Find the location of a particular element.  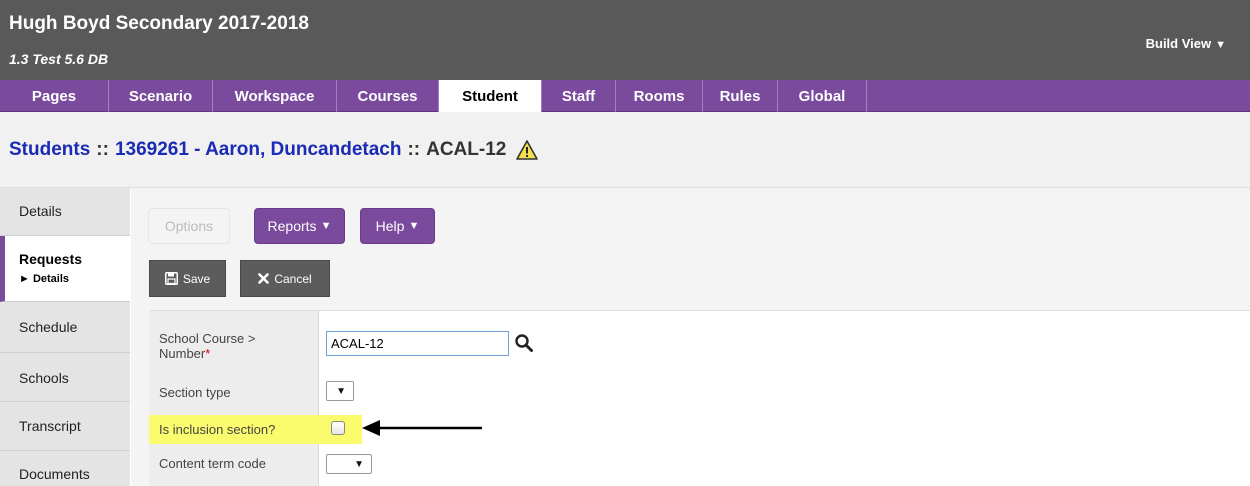

sidebar-item-requests: Requests ► Details is located at coordinates (65, 269).